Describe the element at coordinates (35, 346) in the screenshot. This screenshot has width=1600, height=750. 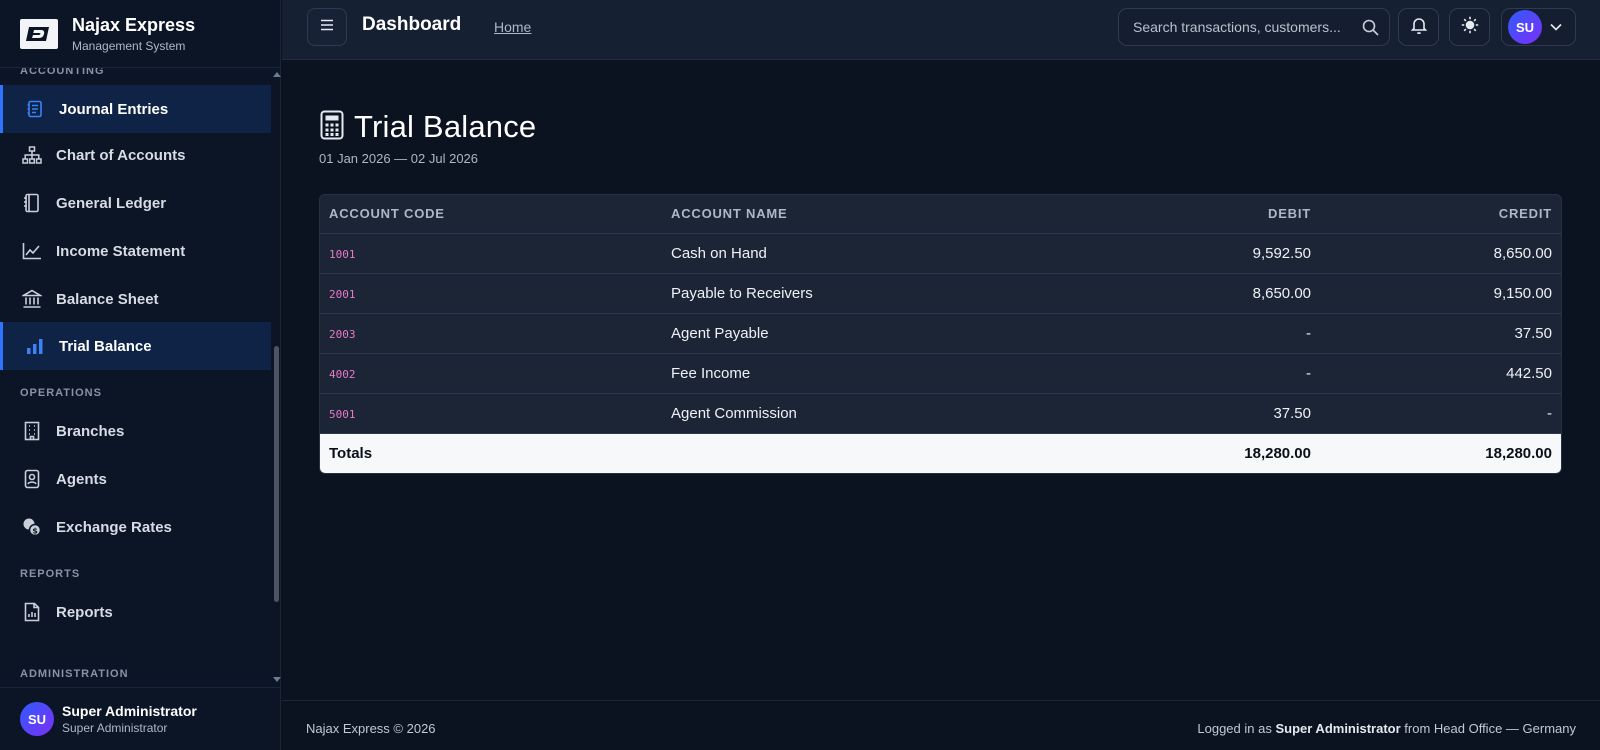
I see `bar-chart-icon` at that location.